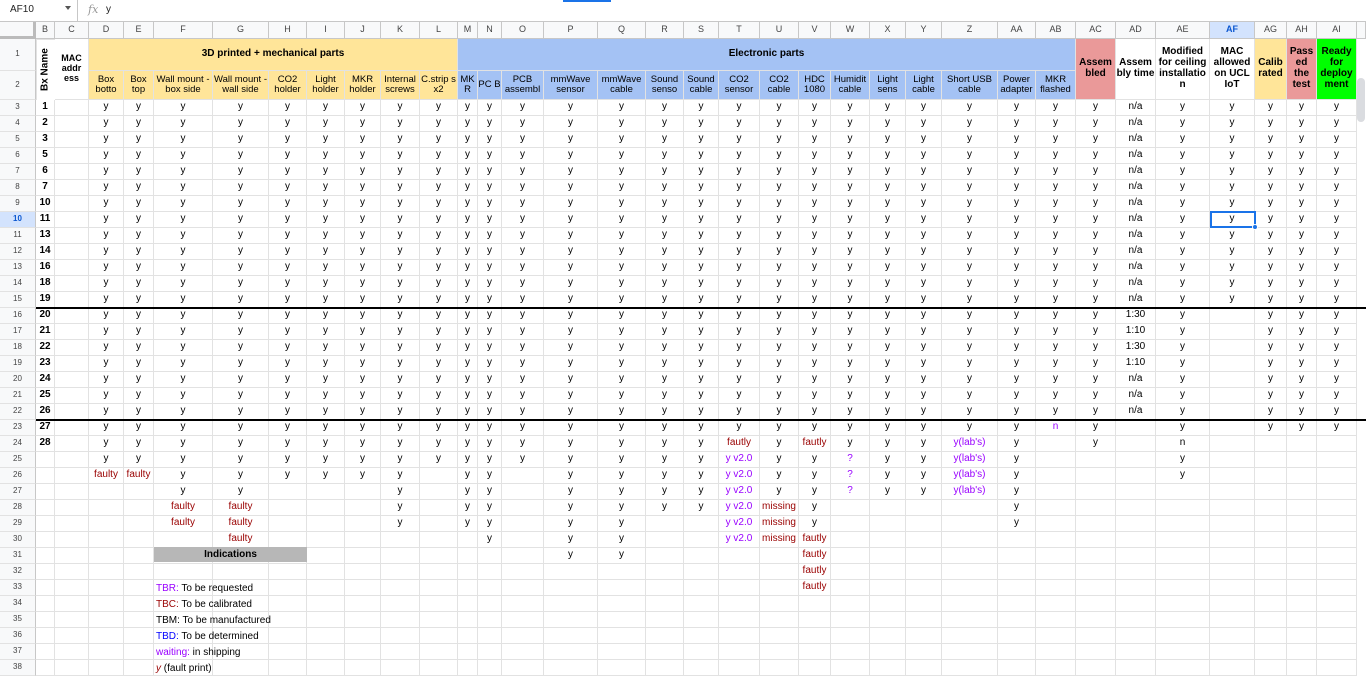 This screenshot has height=682, width=1366. I want to click on column-header-b: B, so click(45, 30).